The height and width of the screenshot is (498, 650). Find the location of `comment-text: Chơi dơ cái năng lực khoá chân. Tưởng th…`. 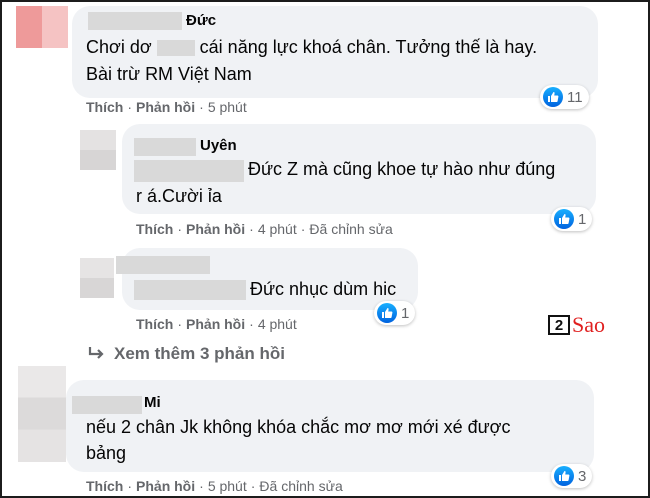

comment-text: Chơi dơ cái năng lực khoá chân. Tưởng th… is located at coordinates (311, 47).